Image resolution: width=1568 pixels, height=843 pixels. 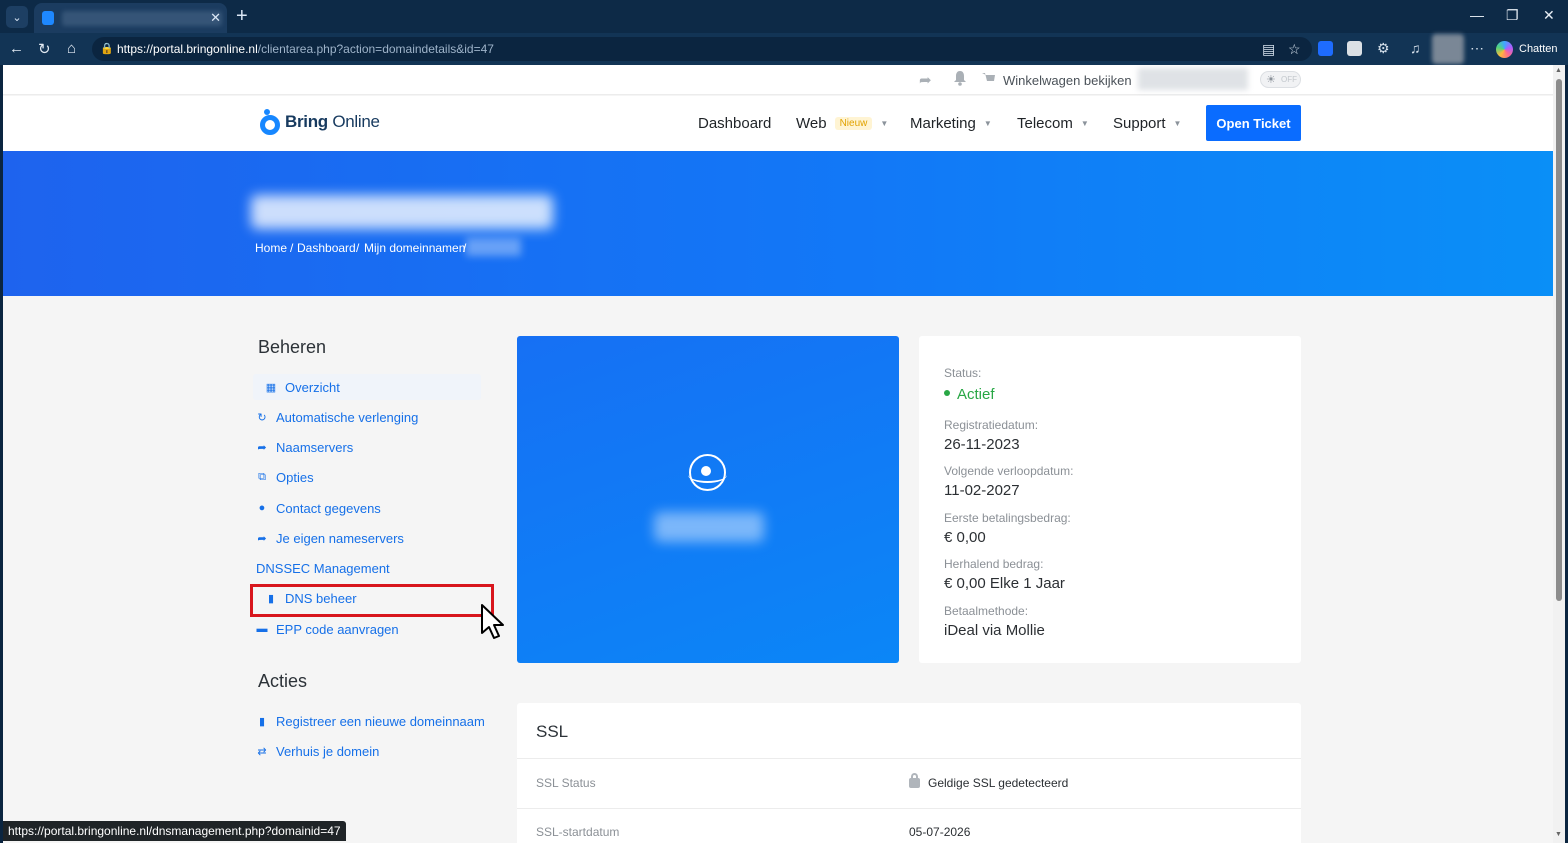 What do you see at coordinates (982, 444) in the screenshot?
I see `registration-date-value: 26-11-2023` at bounding box center [982, 444].